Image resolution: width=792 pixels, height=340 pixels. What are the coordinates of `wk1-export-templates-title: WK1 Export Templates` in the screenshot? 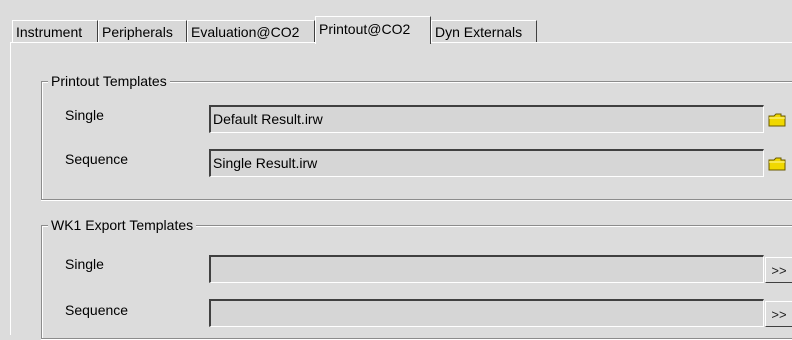 It's located at (122, 225).